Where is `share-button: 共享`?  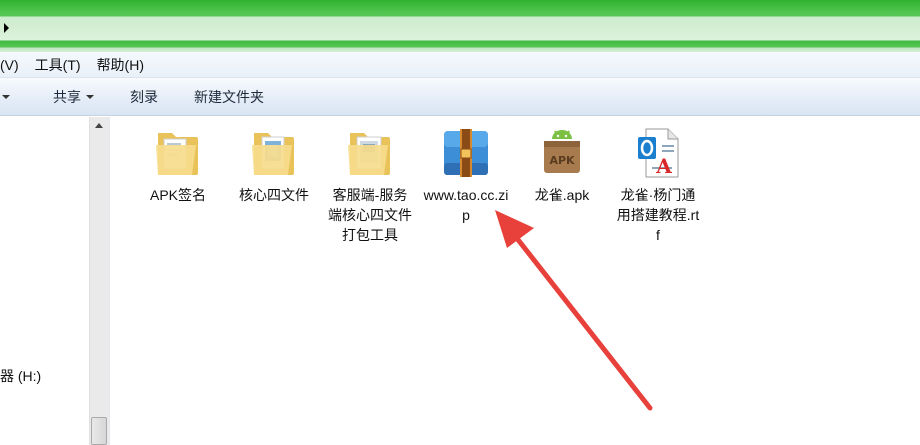 share-button: 共享 is located at coordinates (73, 97).